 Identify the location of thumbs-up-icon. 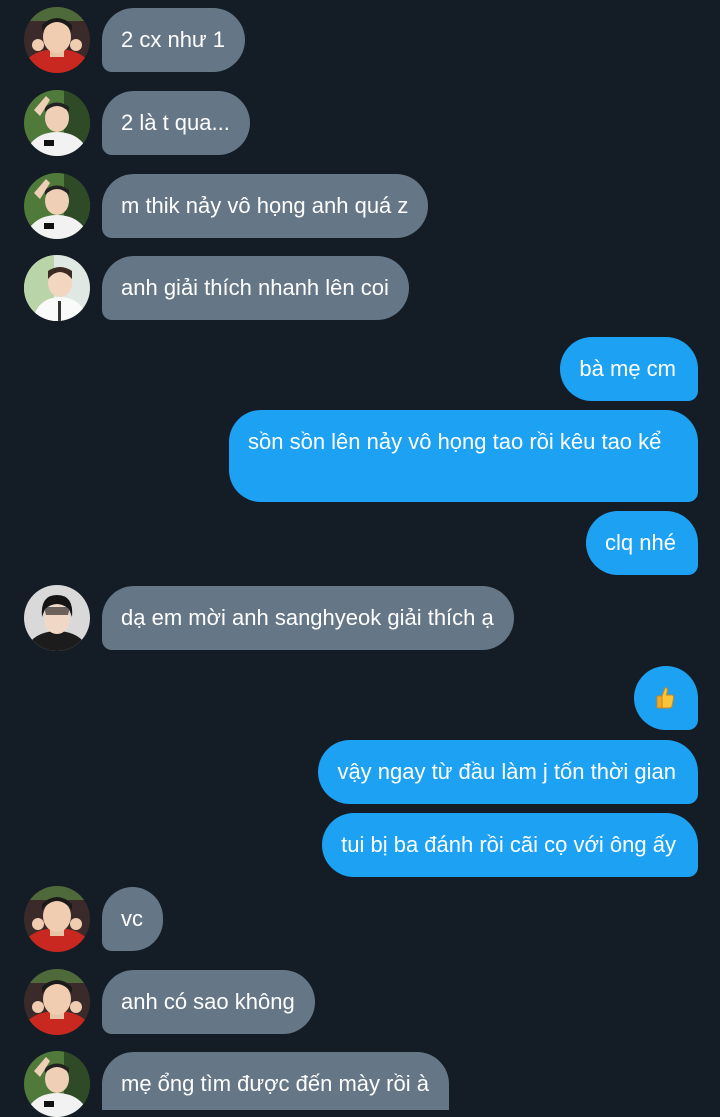
(665, 698).